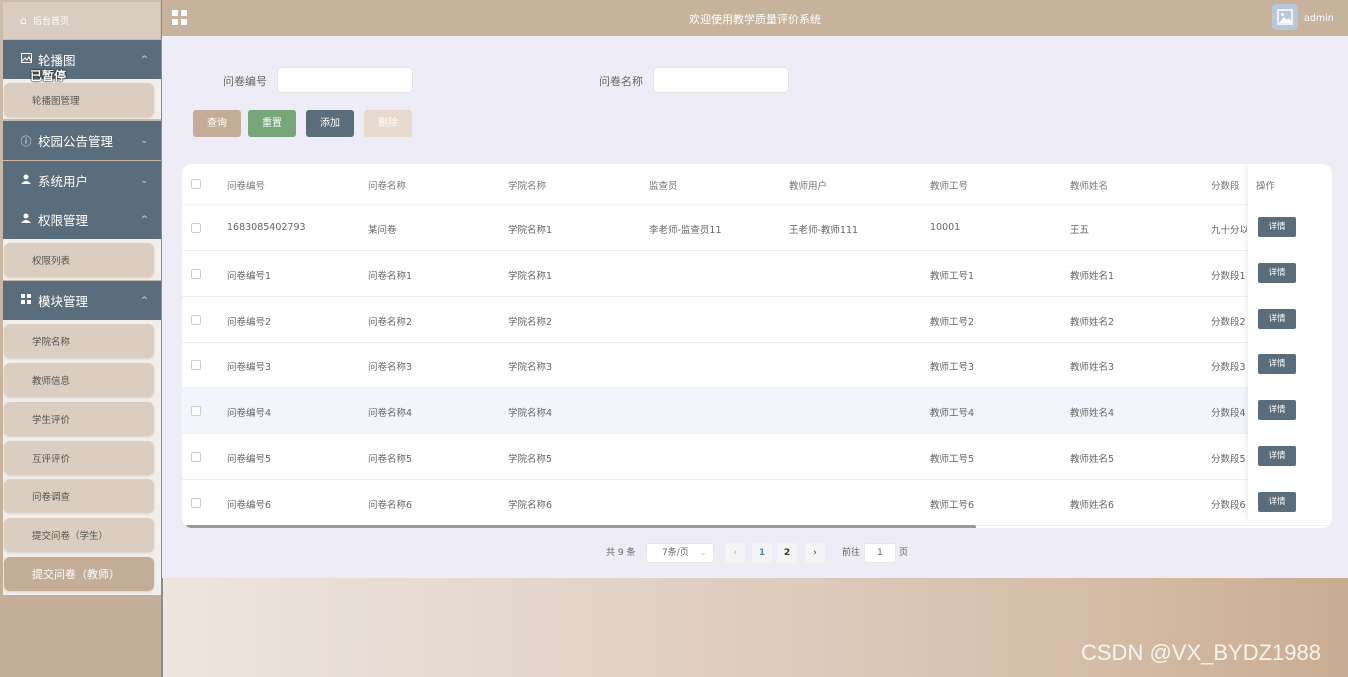  Describe the element at coordinates (272, 123) in the screenshot. I see `reset-button: 重置` at that location.